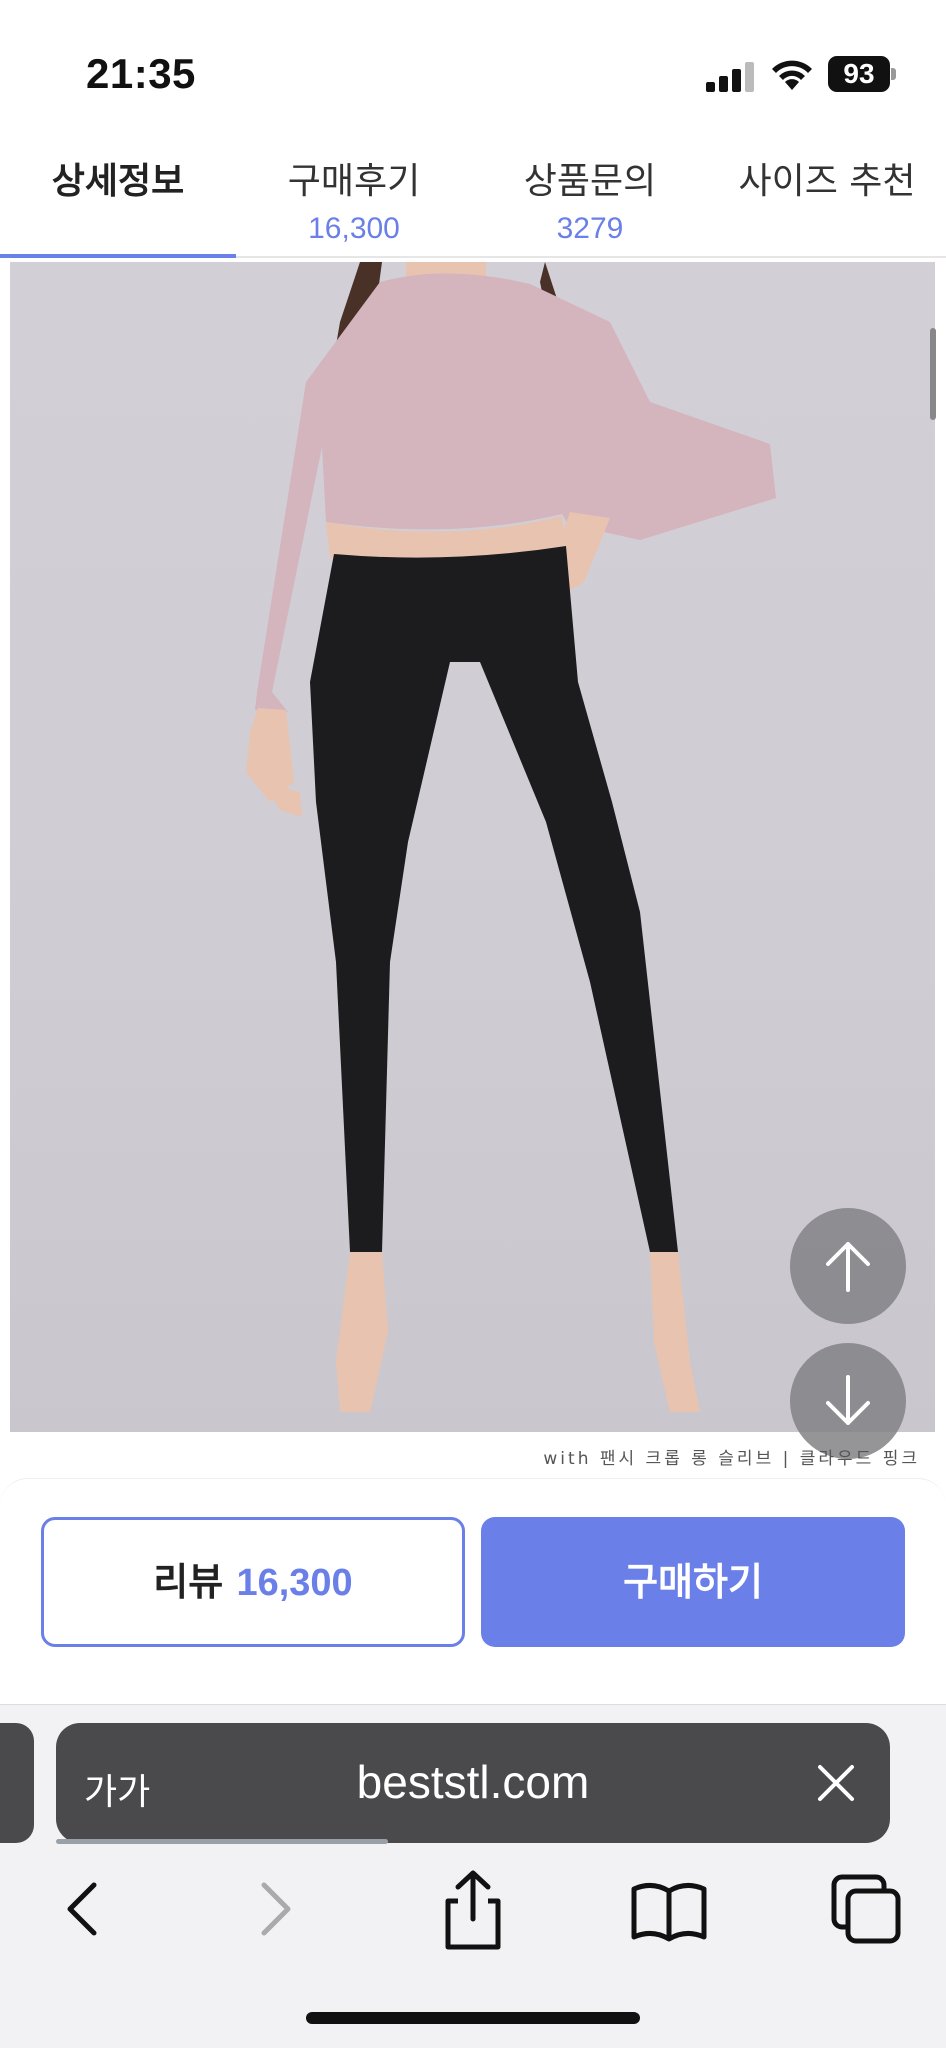  What do you see at coordinates (590, 181) in the screenshot?
I see `tab-label: 상품문의` at bounding box center [590, 181].